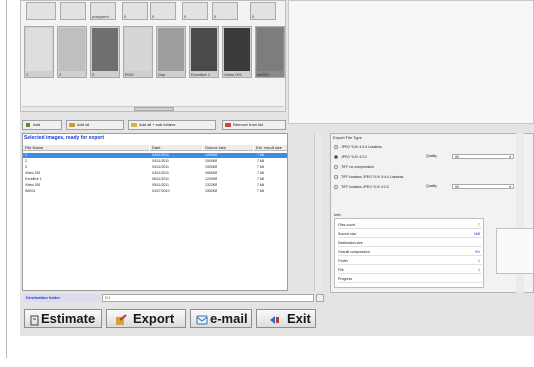  What do you see at coordinates (431, 156) in the screenshot?
I see `quality-label: Quality` at bounding box center [431, 156].